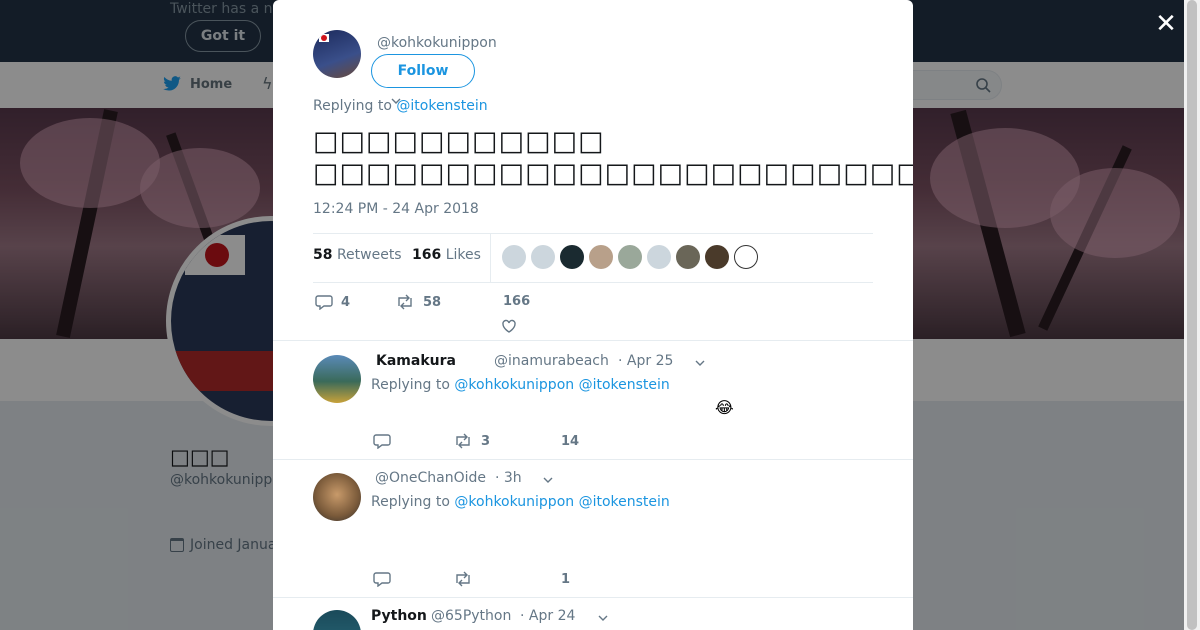  What do you see at coordinates (427, 255) in the screenshot?
I see `likes-count: 166` at bounding box center [427, 255].